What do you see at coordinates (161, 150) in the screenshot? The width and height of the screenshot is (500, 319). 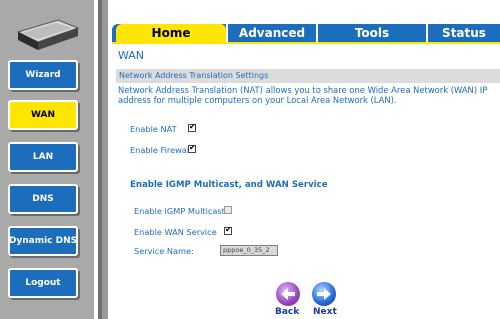 I see `enable-firewall-label: Enable Firewall` at bounding box center [161, 150].